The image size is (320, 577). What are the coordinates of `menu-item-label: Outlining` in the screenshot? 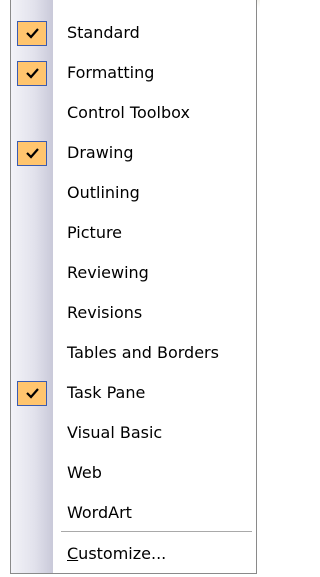 It's located at (103, 192).